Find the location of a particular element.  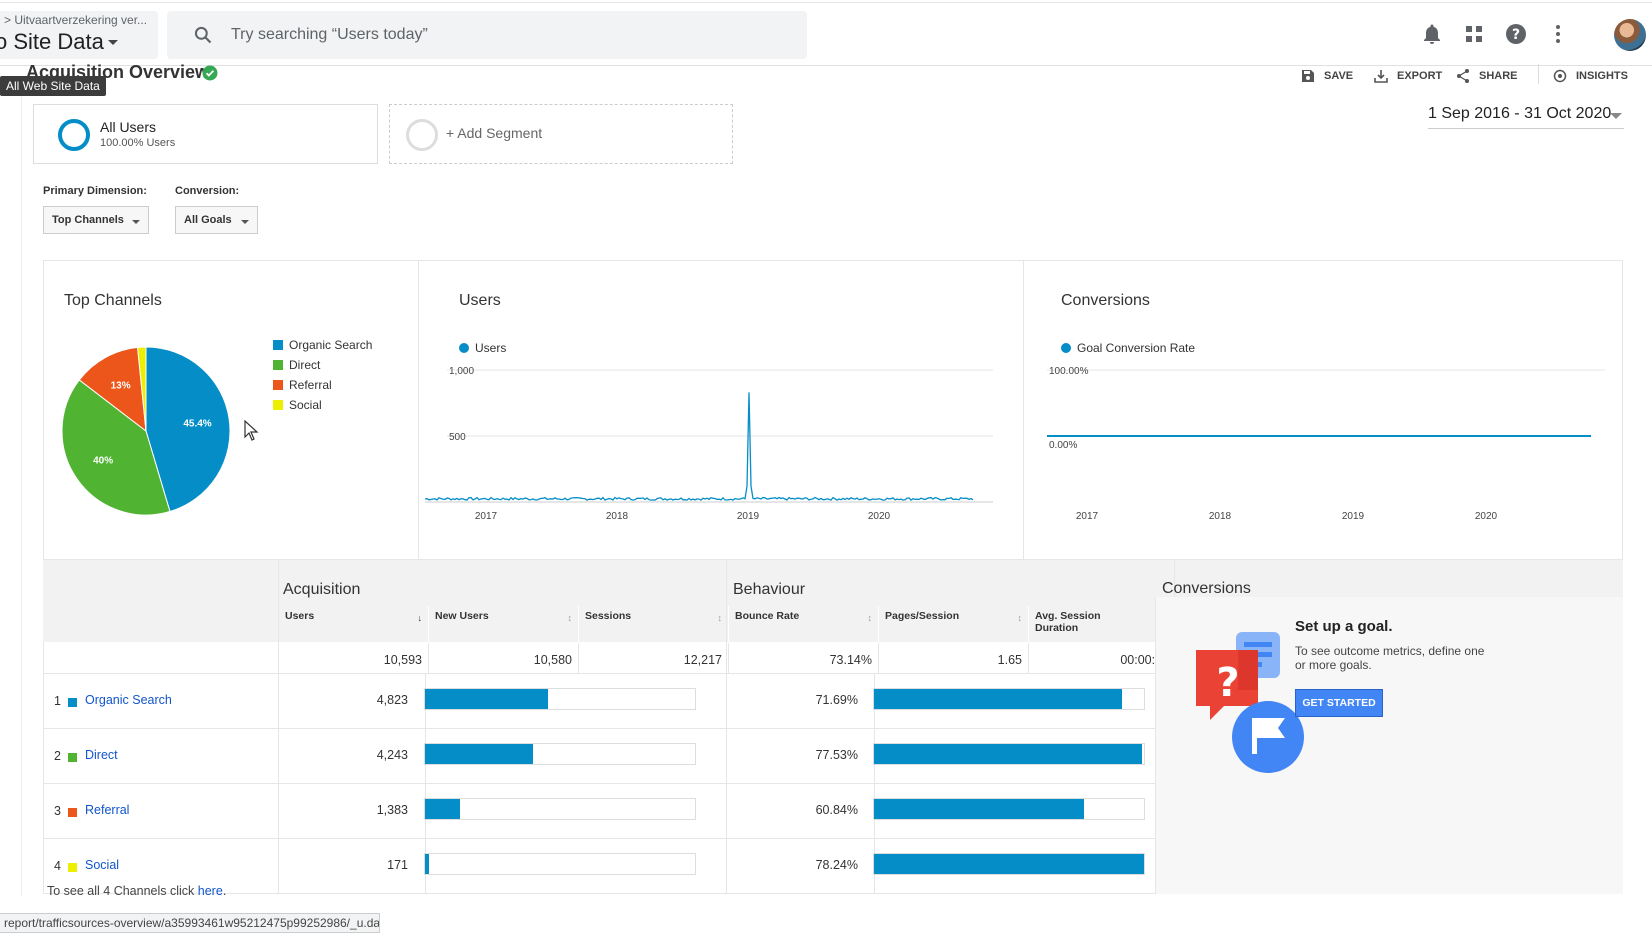

help-icon: ? is located at coordinates (1516, 34).